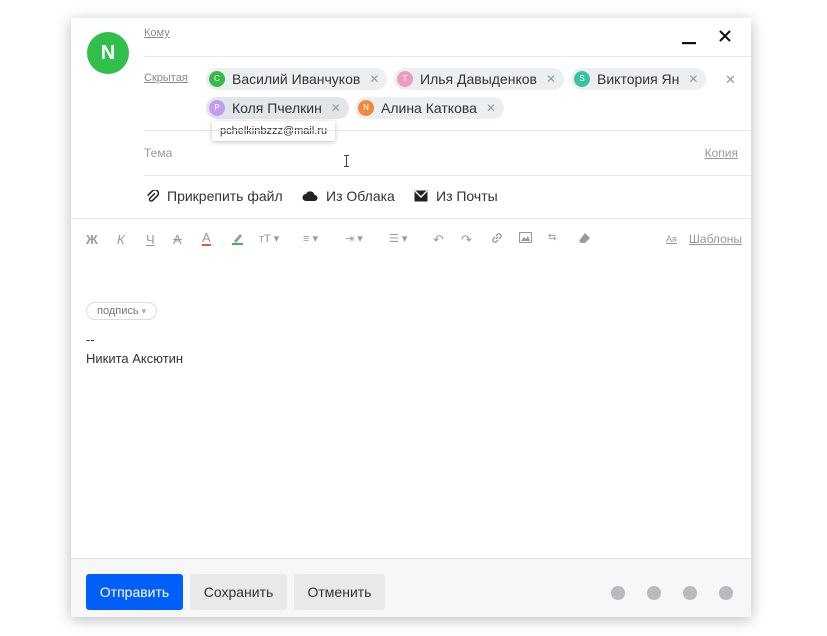  Describe the element at coordinates (654, 593) in the screenshot. I see `receipt-icon` at that location.